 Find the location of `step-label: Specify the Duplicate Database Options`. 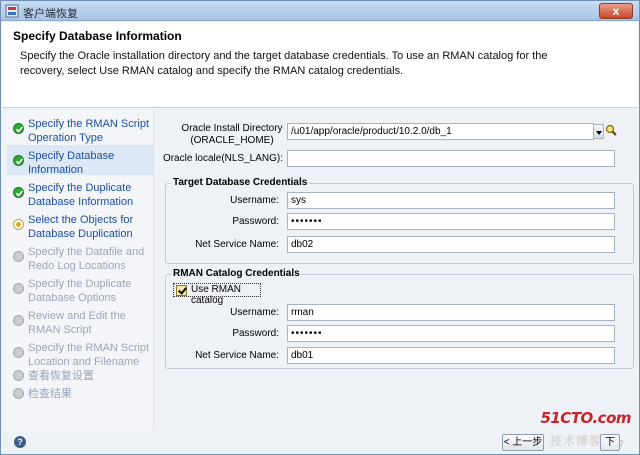

step-label: Specify the Duplicate Database Options is located at coordinates (80, 291).